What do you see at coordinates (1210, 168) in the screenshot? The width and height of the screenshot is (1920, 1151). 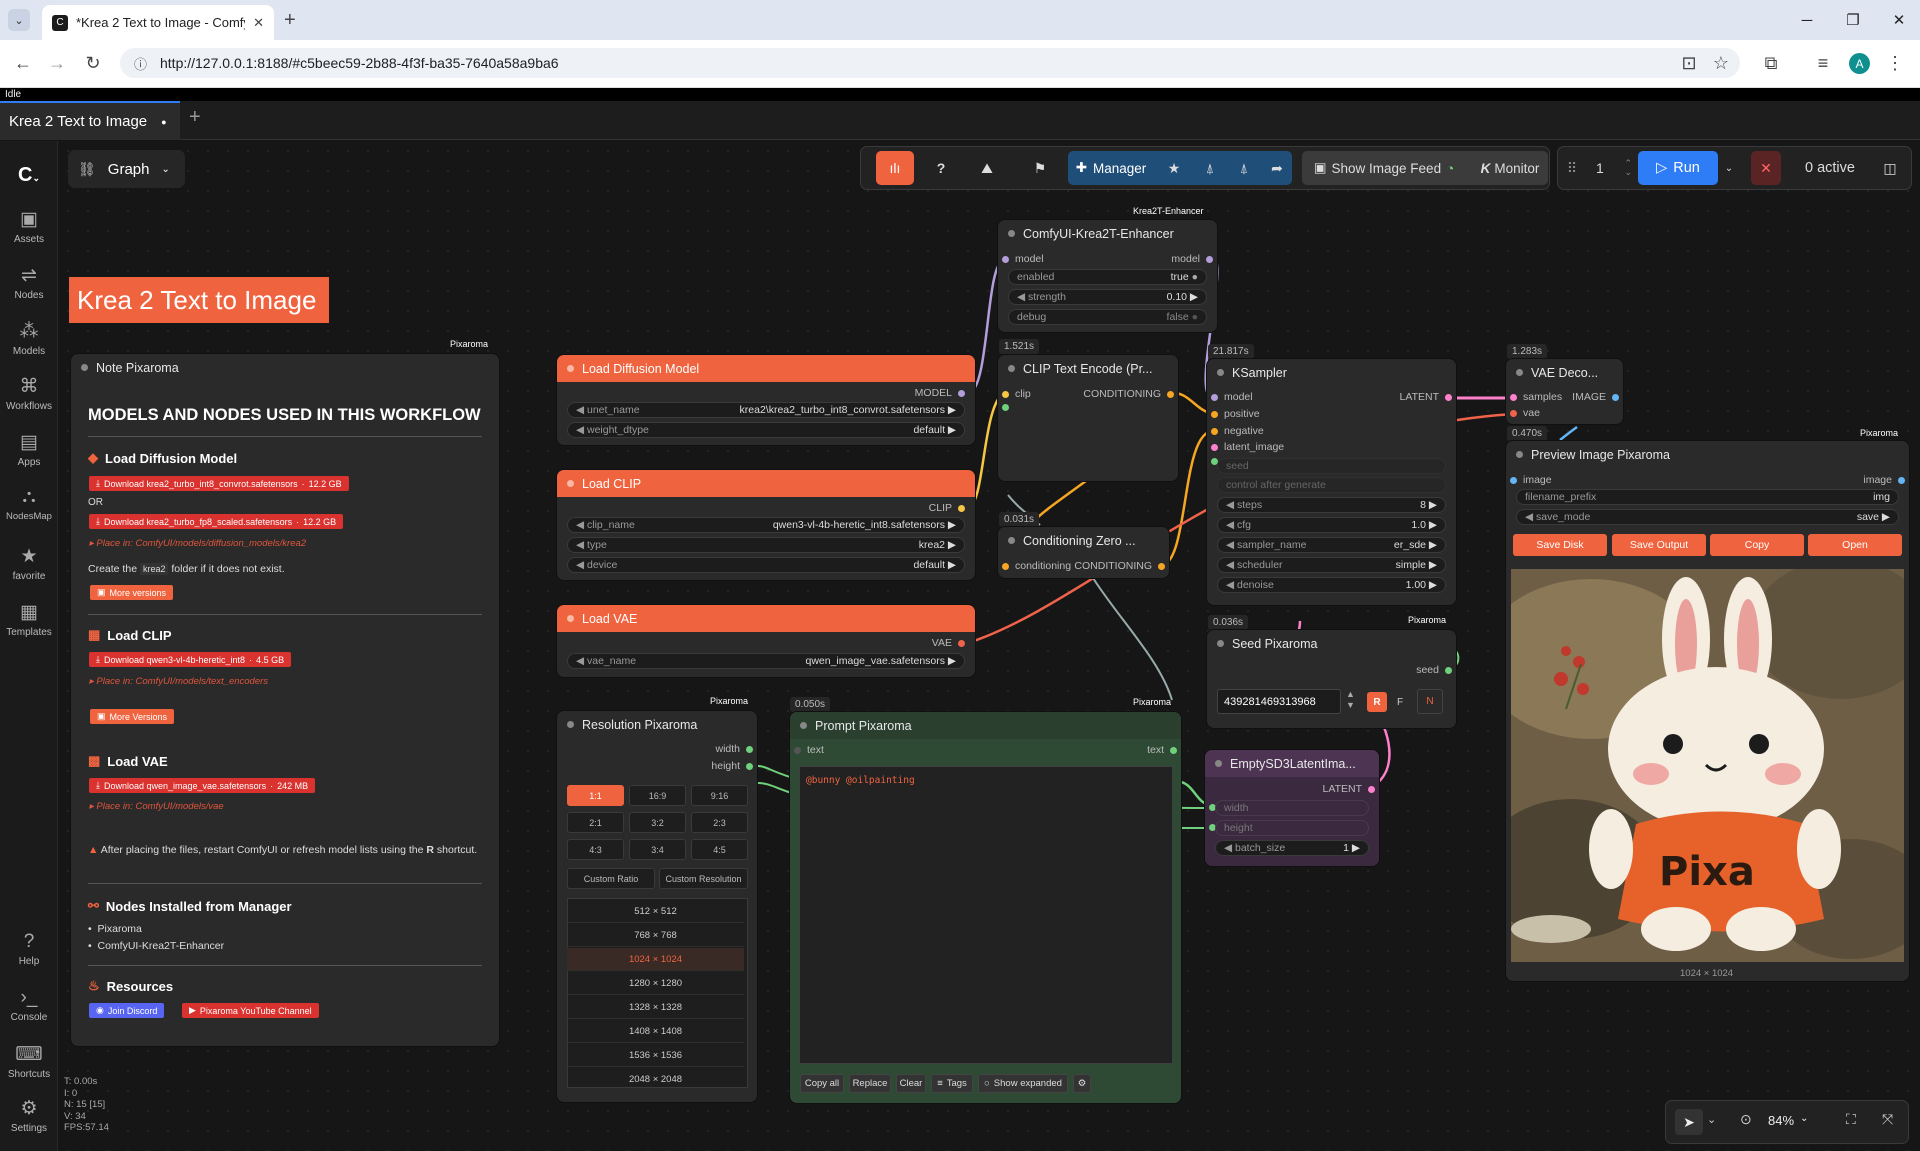 I see `model-a-icon: ⍋` at bounding box center [1210, 168].